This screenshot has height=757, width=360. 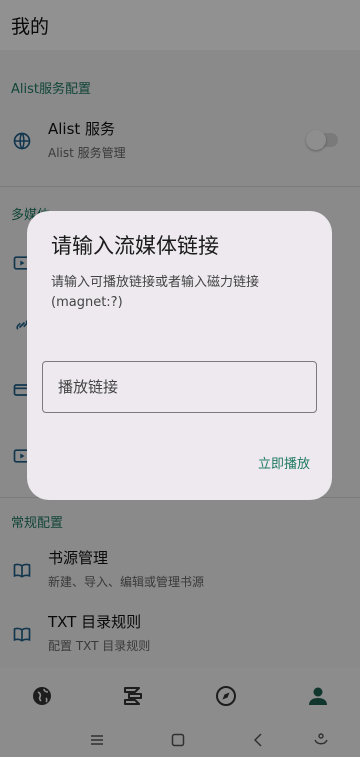 I want to click on play-link-input, so click(x=179, y=387).